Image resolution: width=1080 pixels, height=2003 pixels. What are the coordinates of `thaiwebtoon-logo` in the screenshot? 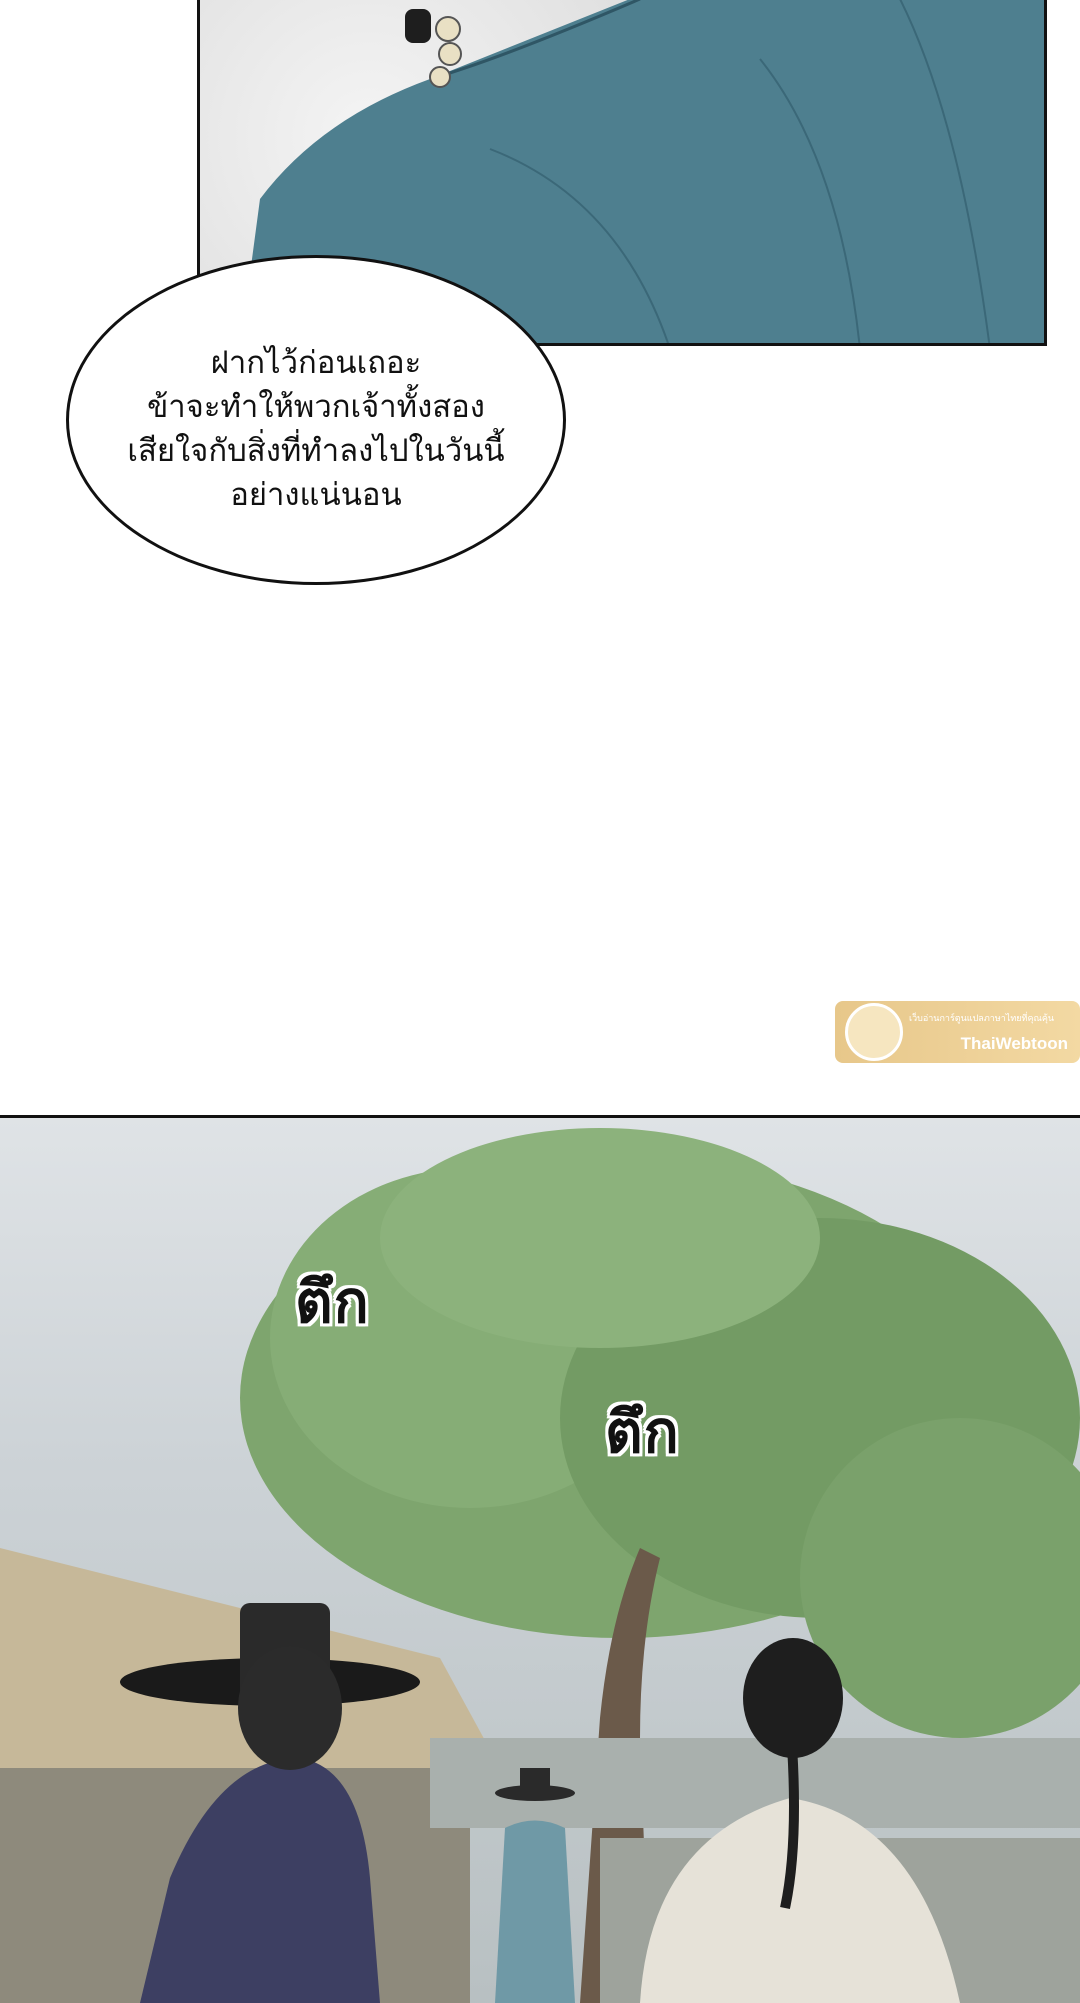 It's located at (874, 1032).